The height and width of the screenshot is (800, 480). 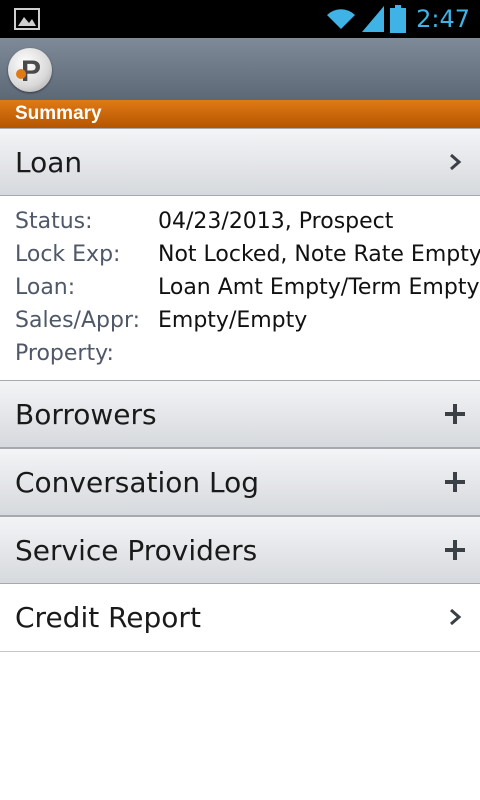 I want to click on detail-loan: Loan: Loan Amt Empty/Term Empty, so click(x=240, y=291).